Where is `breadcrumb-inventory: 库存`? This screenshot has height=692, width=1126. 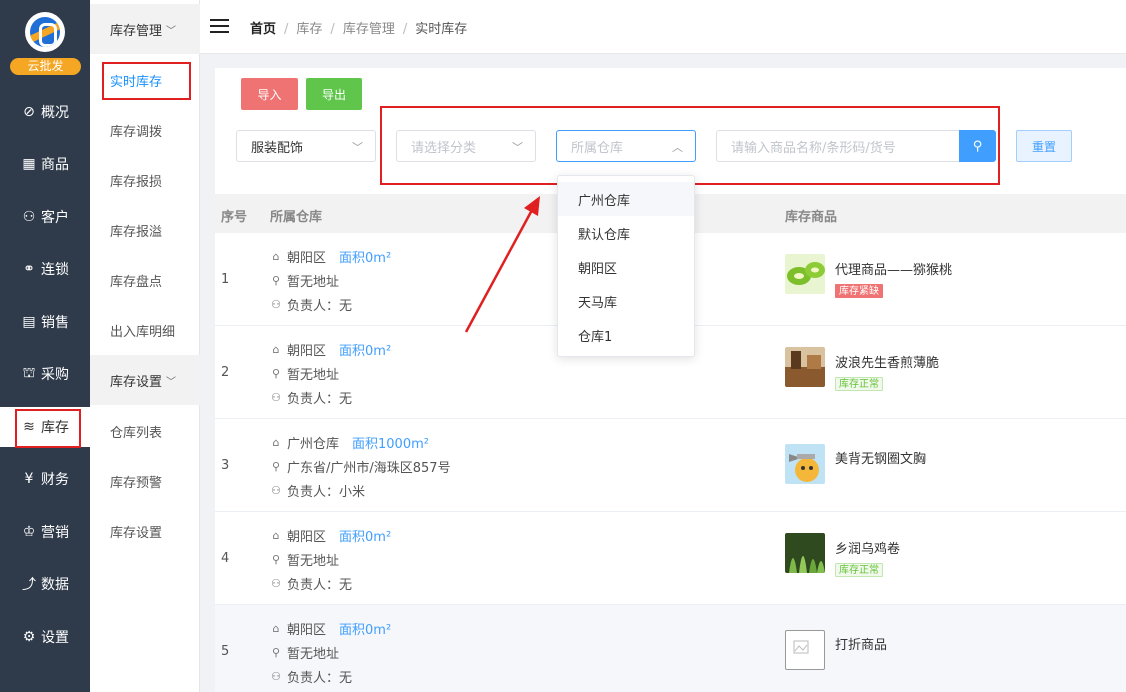
breadcrumb-inventory: 库存 is located at coordinates (309, 29).